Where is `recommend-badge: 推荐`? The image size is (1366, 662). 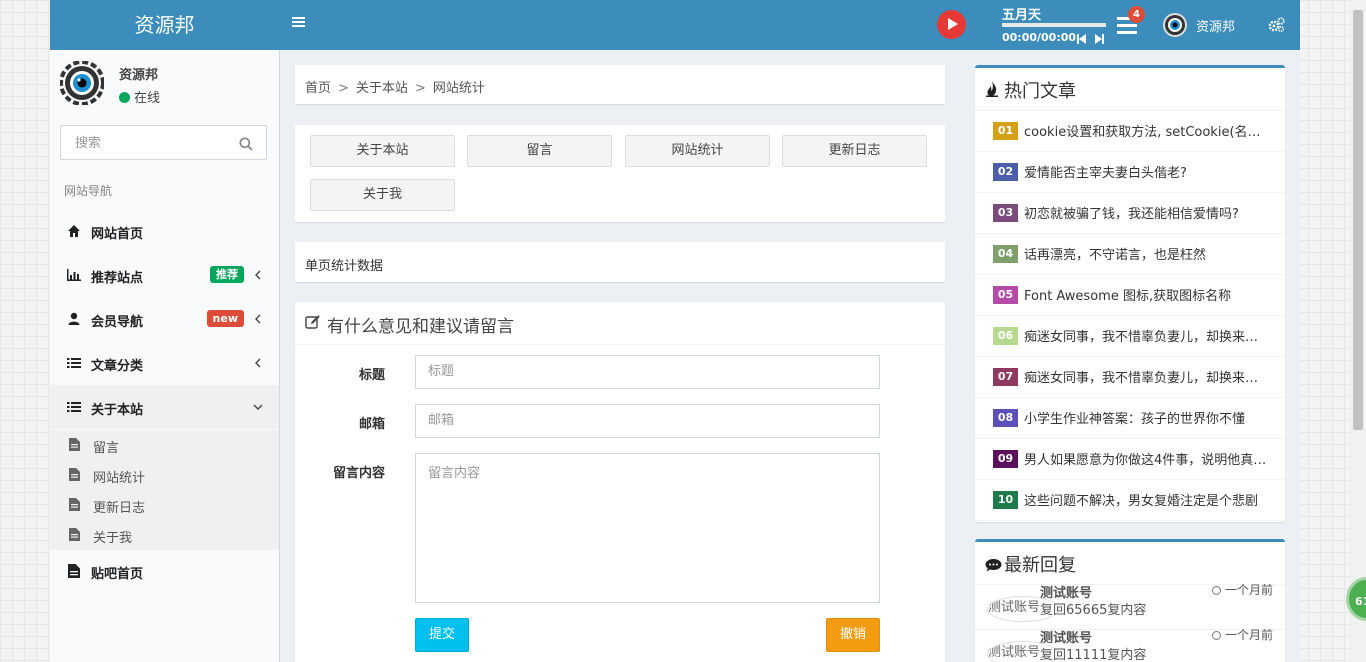 recommend-badge: 推荐 is located at coordinates (227, 274).